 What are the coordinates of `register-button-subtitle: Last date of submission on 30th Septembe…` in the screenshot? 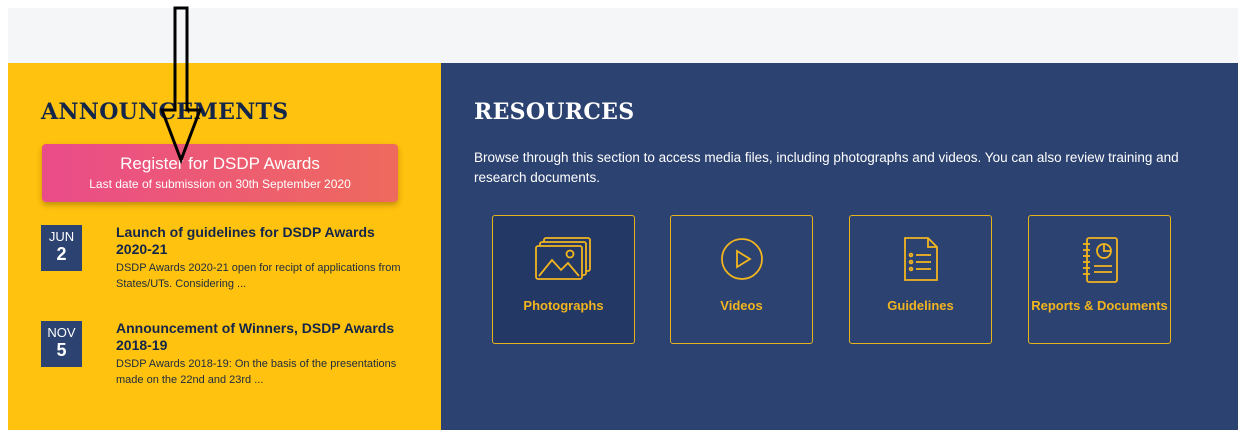 It's located at (220, 184).